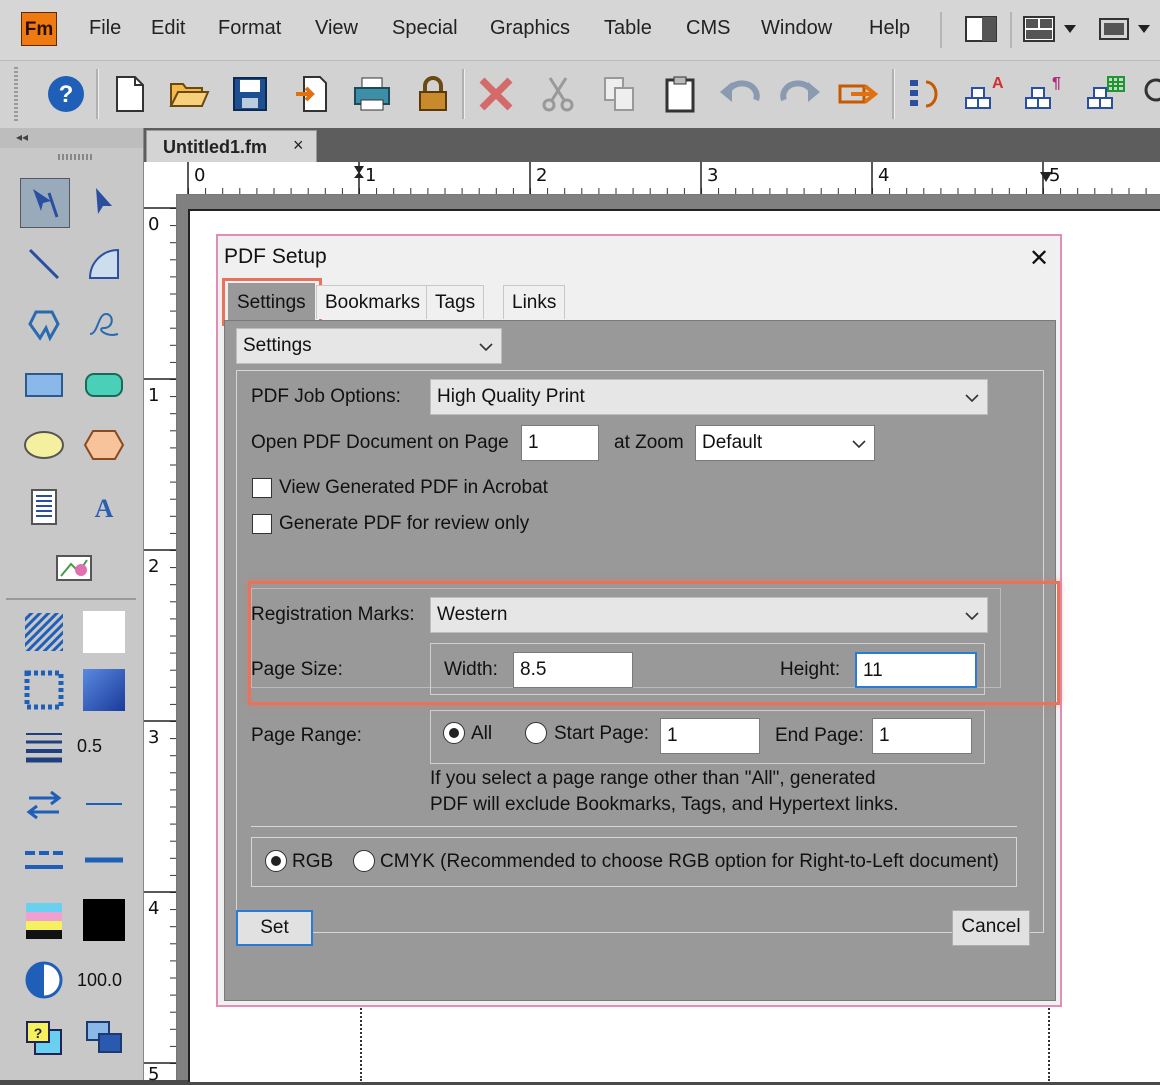 This screenshot has width=1160, height=1085. Describe the element at coordinates (39, 29) in the screenshot. I see `app-logo: Fm` at that location.